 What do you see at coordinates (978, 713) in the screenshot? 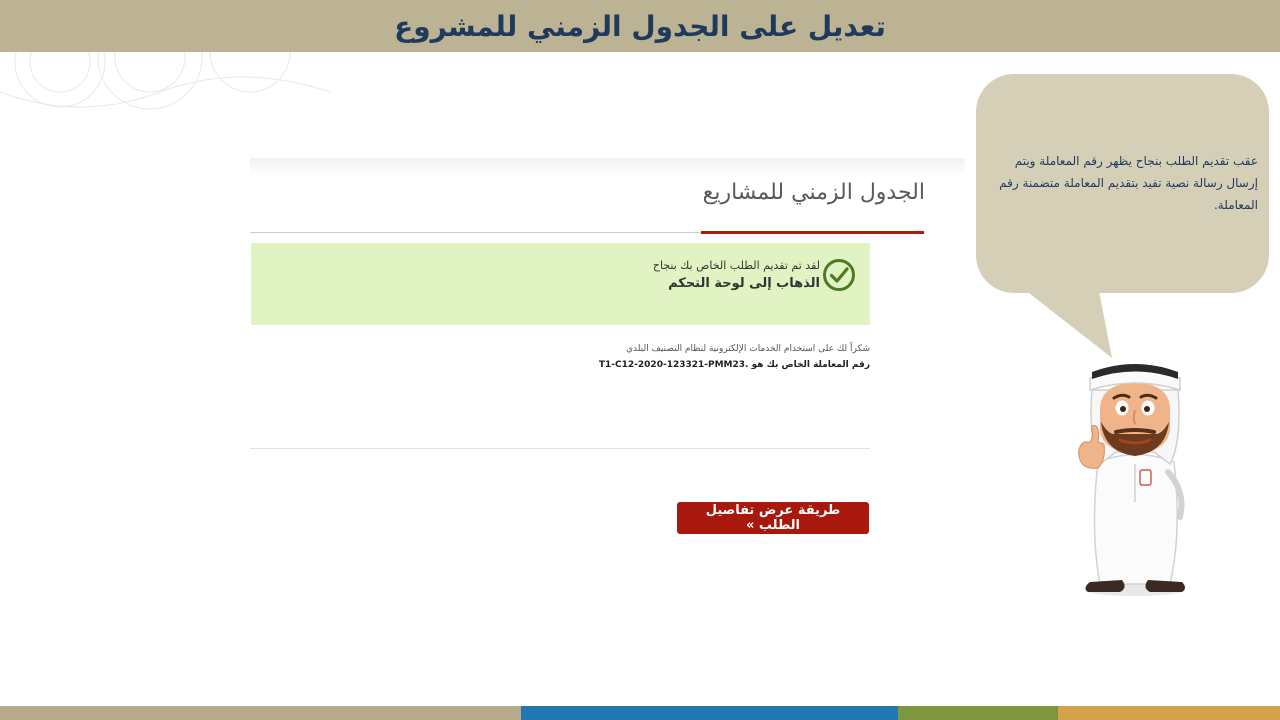
I see `footer-segment-green` at bounding box center [978, 713].